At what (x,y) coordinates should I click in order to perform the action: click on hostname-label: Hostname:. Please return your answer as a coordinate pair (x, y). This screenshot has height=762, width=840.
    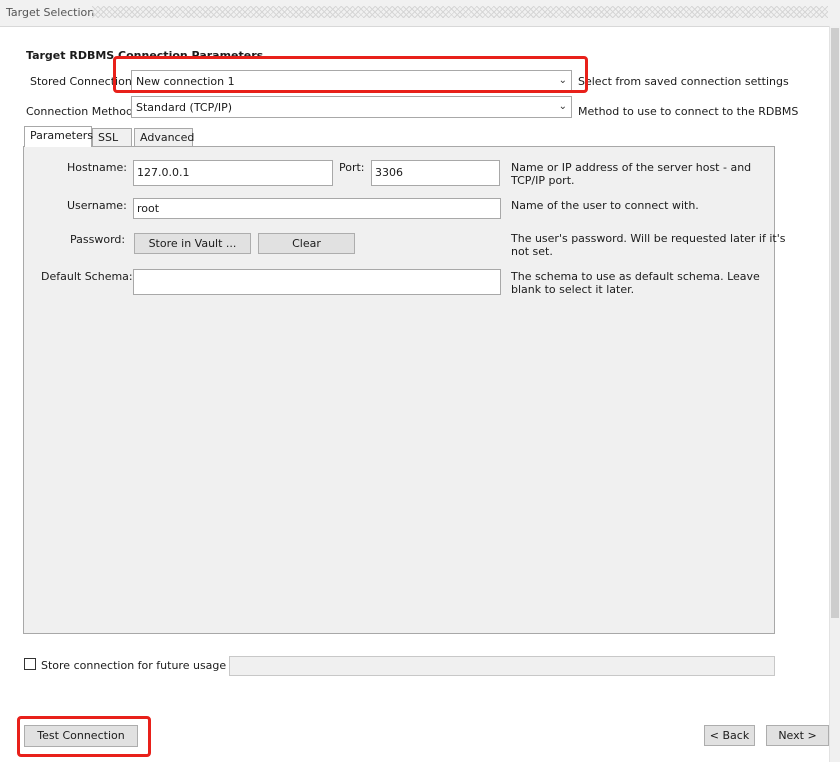
    Looking at the image, I should click on (97, 167).